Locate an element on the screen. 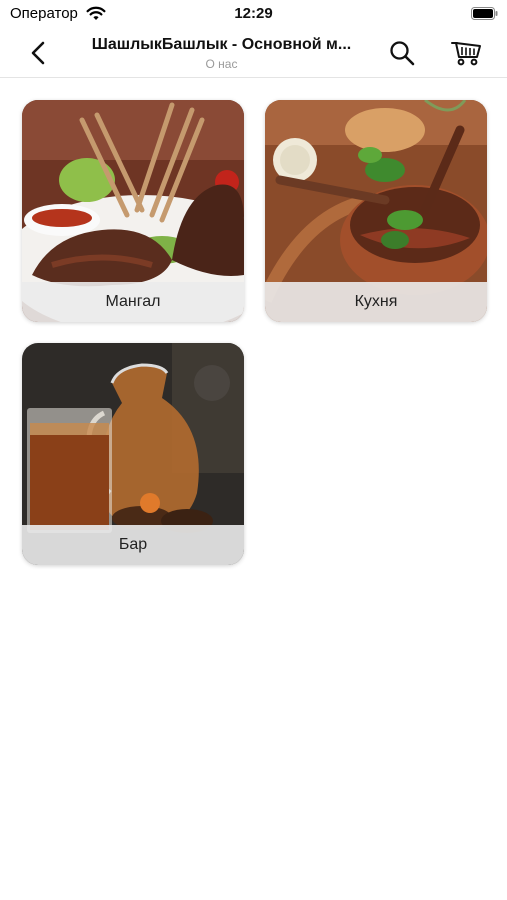  category-label: Бар is located at coordinates (133, 545).